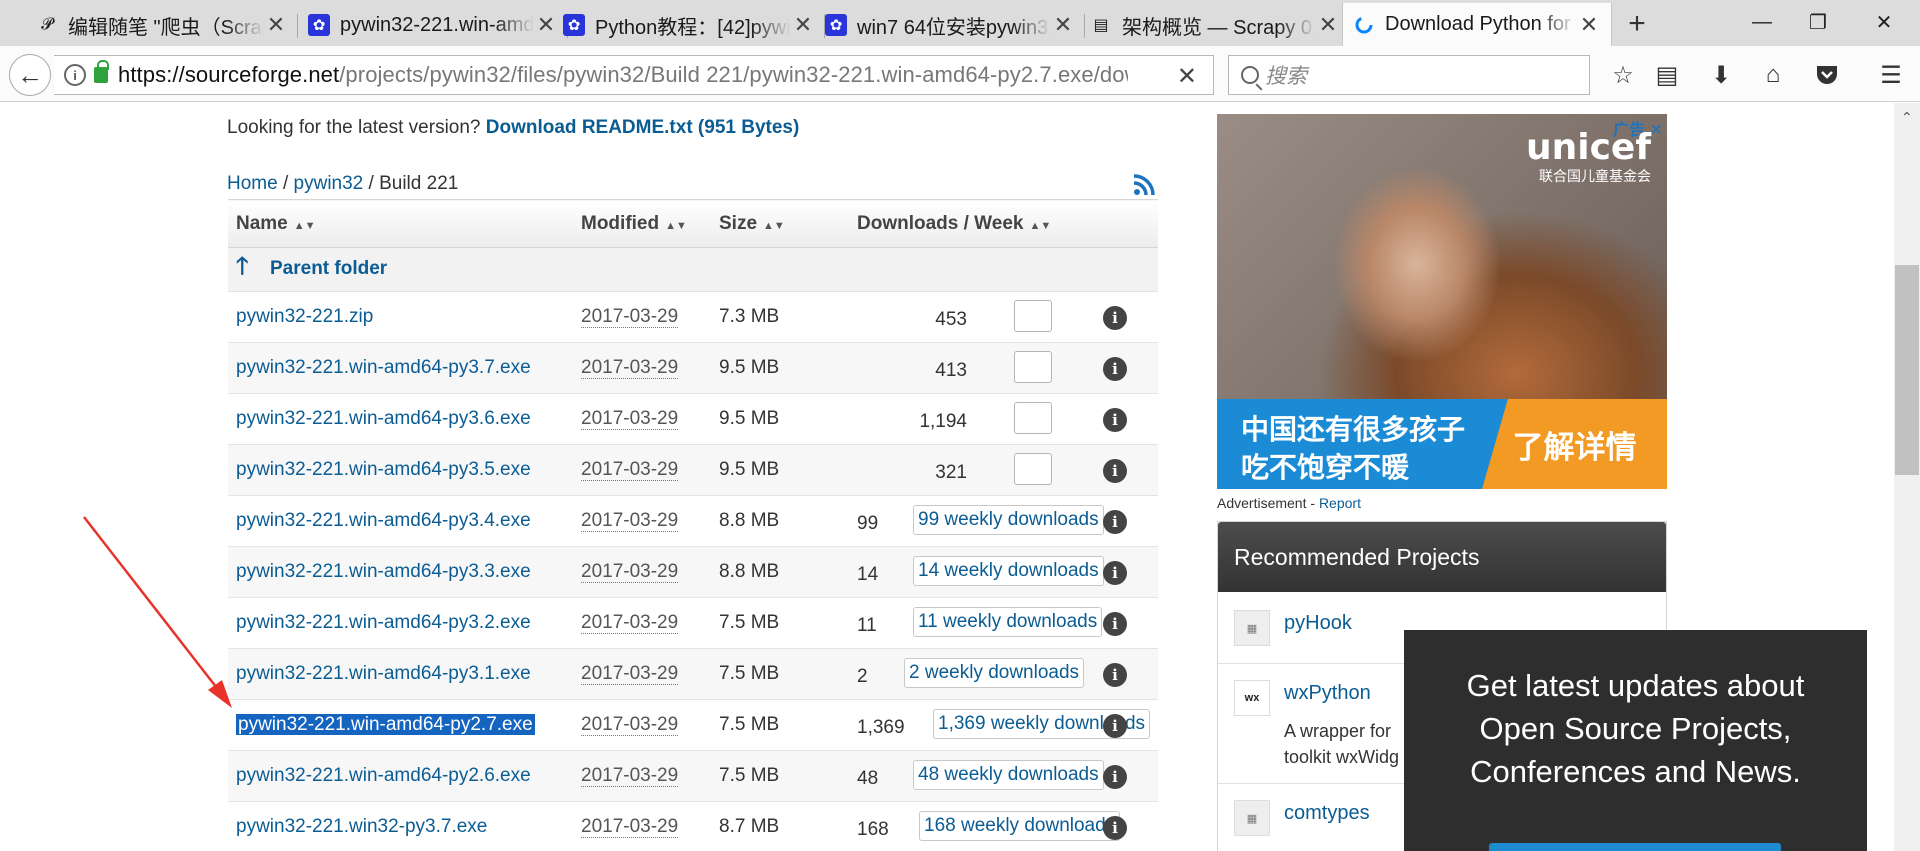 This screenshot has width=1920, height=851. What do you see at coordinates (1327, 813) in the screenshot?
I see `project-name: comtypes` at bounding box center [1327, 813].